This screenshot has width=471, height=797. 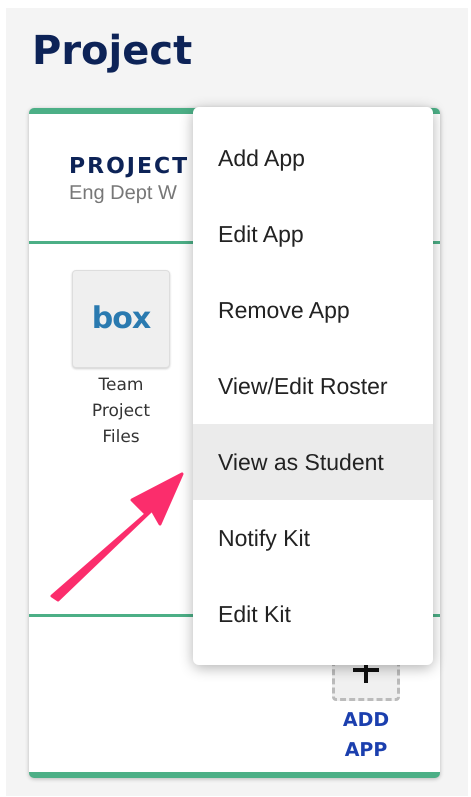 What do you see at coordinates (313, 234) in the screenshot?
I see `menu-item: Edit App` at bounding box center [313, 234].